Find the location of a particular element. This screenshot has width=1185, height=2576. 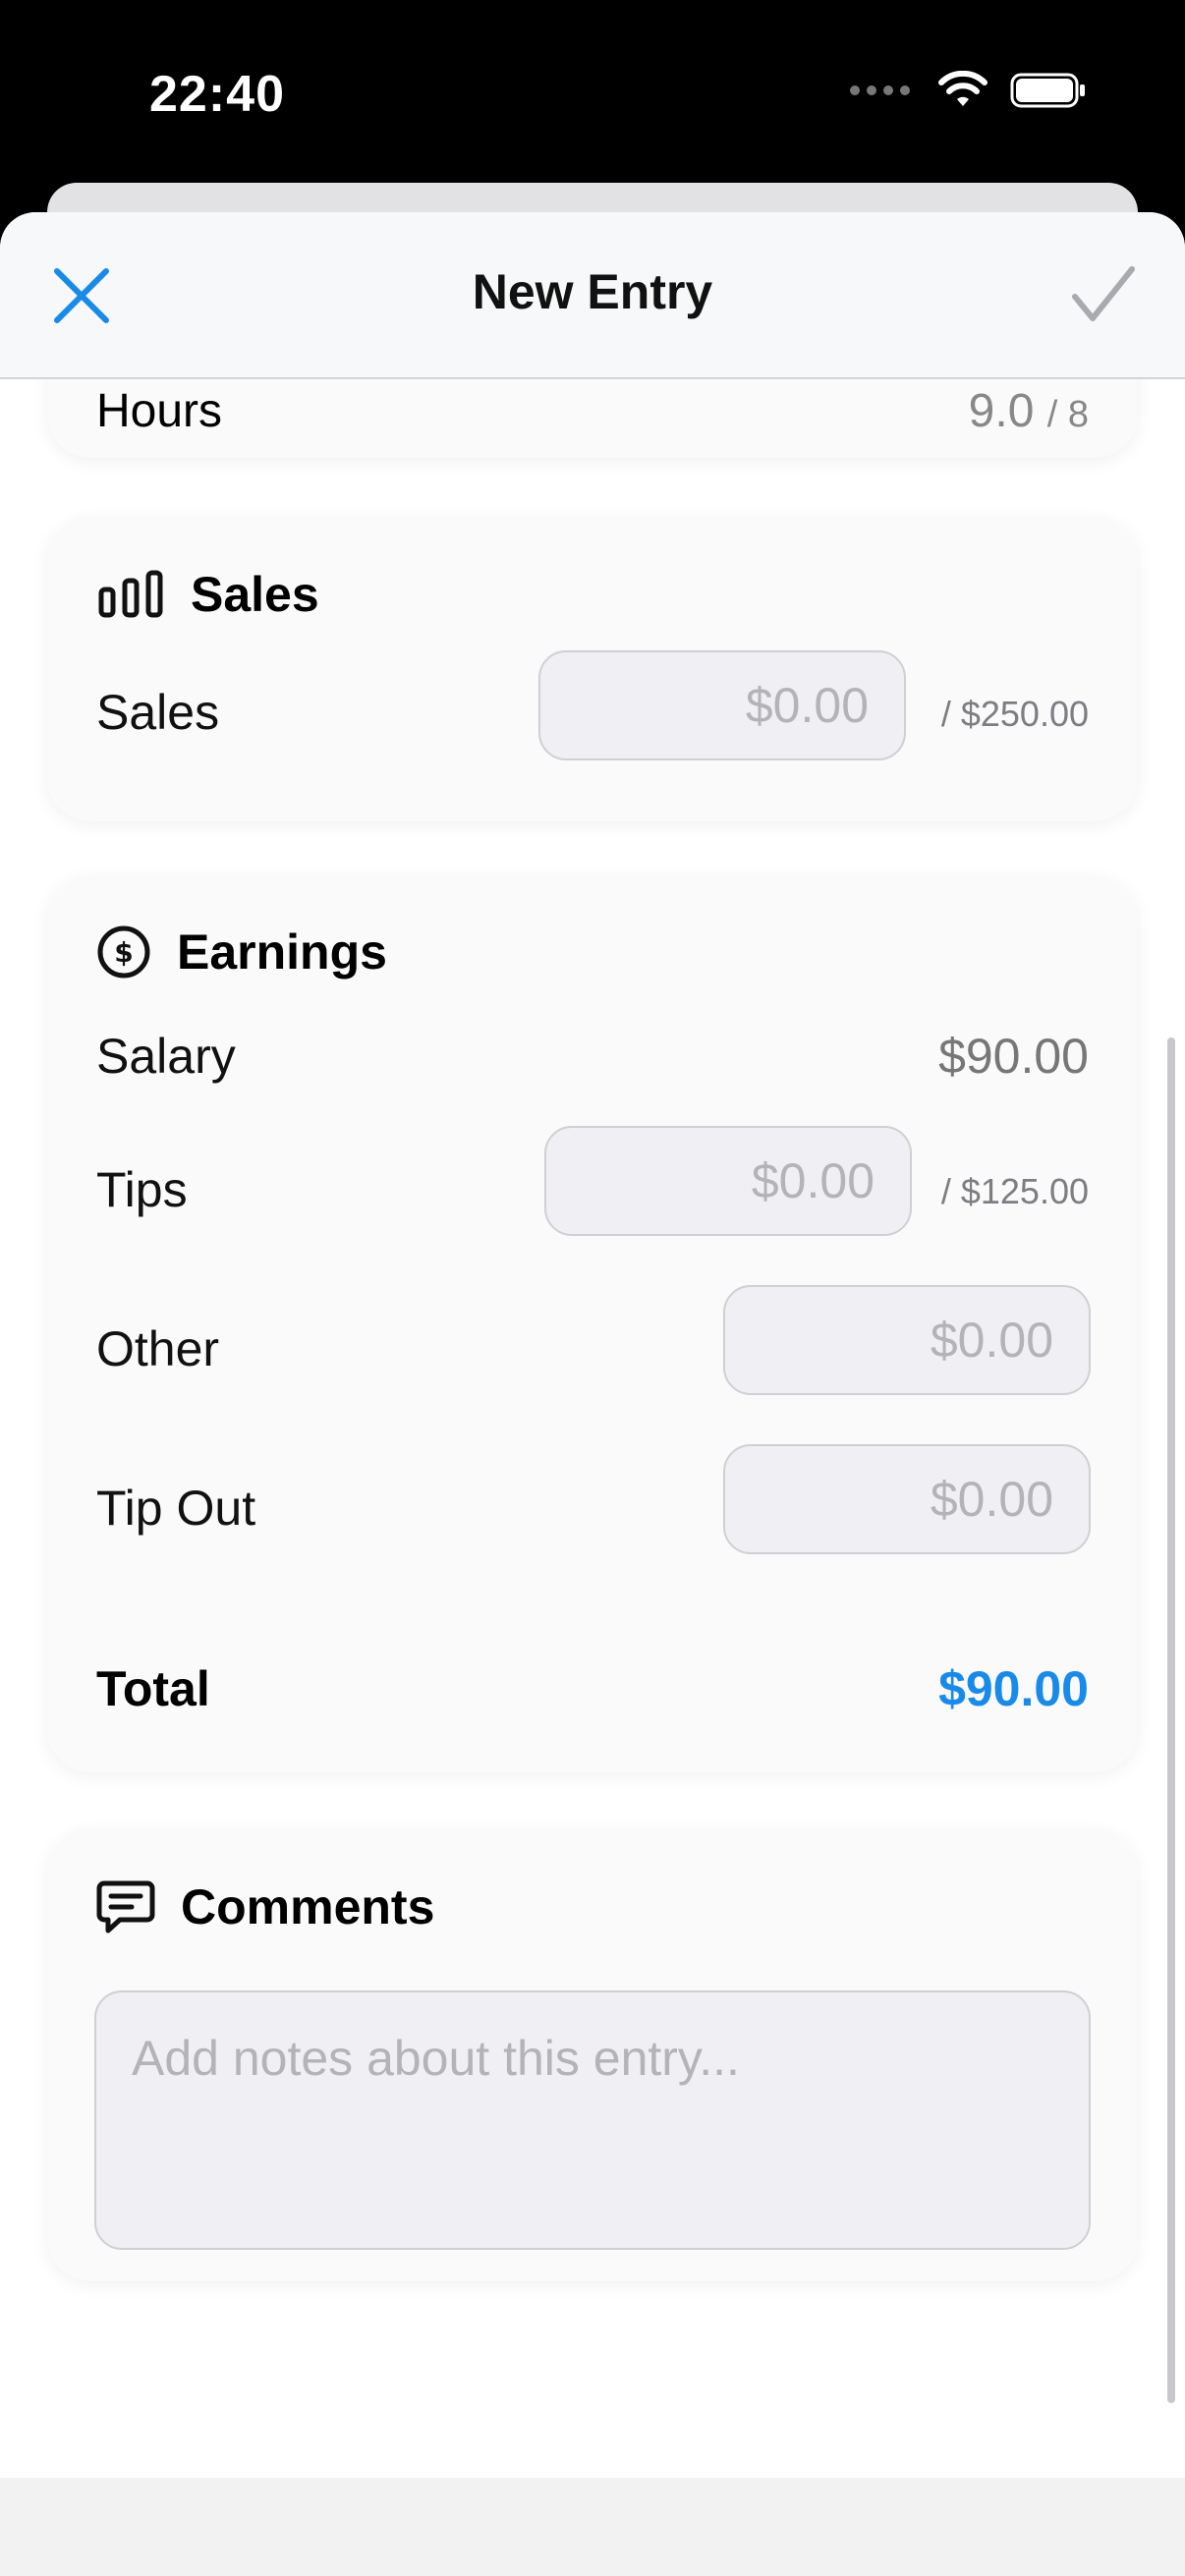

checkmark-icon is located at coordinates (1104, 293).